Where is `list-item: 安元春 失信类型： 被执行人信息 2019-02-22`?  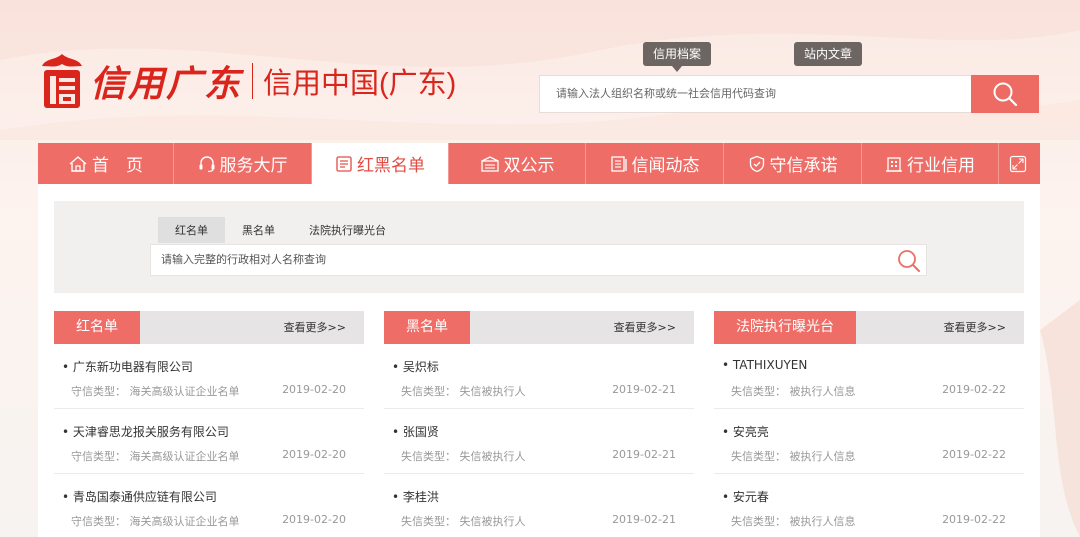
list-item: 安元春 失信类型： 被执行人信息 2019-02-22 is located at coordinates (869, 505).